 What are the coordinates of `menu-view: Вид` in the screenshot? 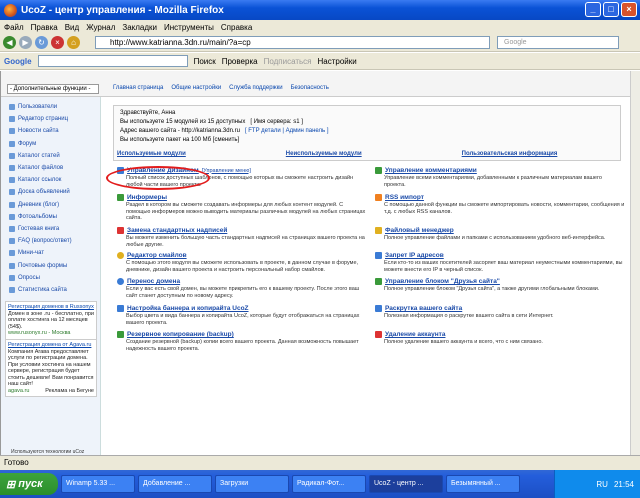 It's located at (72, 27).